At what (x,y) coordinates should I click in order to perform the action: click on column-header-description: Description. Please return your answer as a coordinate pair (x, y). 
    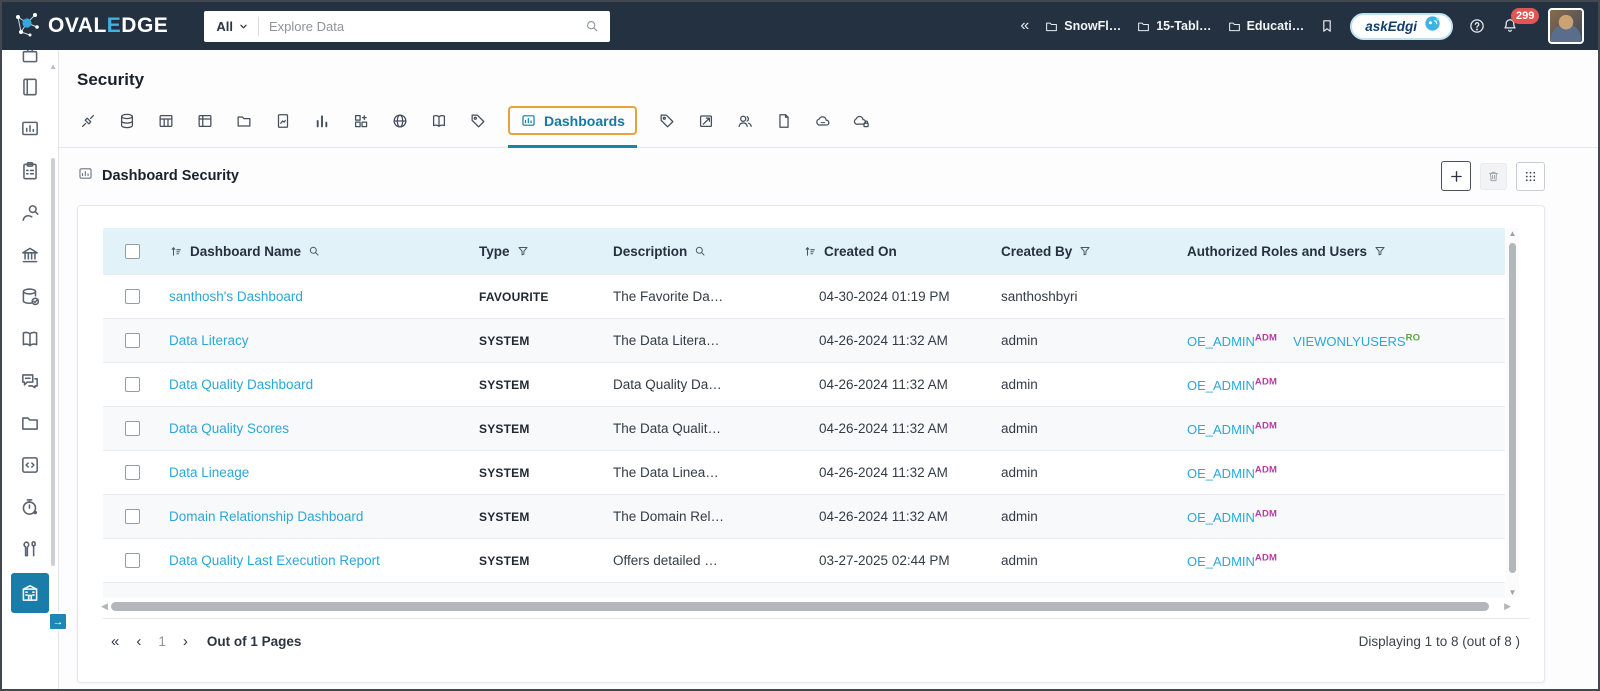
    Looking at the image, I should click on (701, 251).